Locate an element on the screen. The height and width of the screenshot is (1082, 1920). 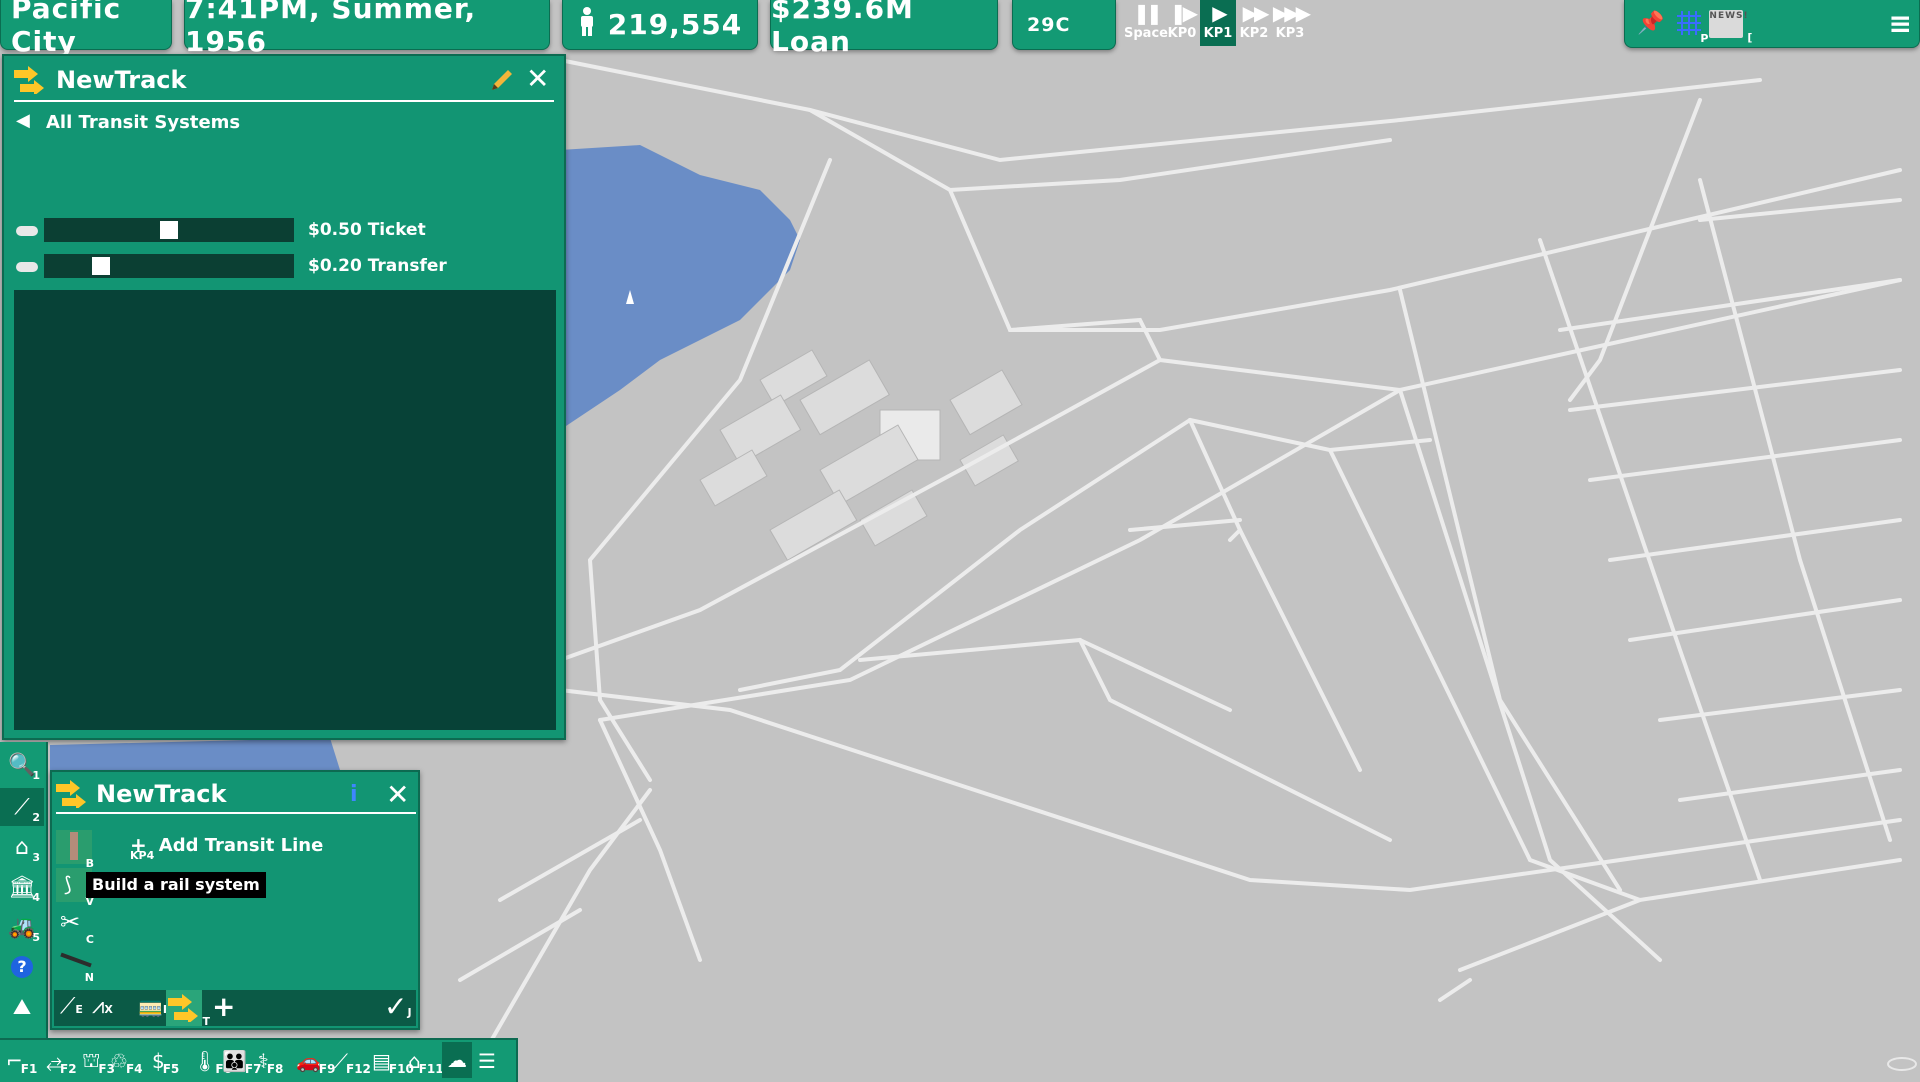
roads-tab: ⟋E is located at coordinates (71, 1006).